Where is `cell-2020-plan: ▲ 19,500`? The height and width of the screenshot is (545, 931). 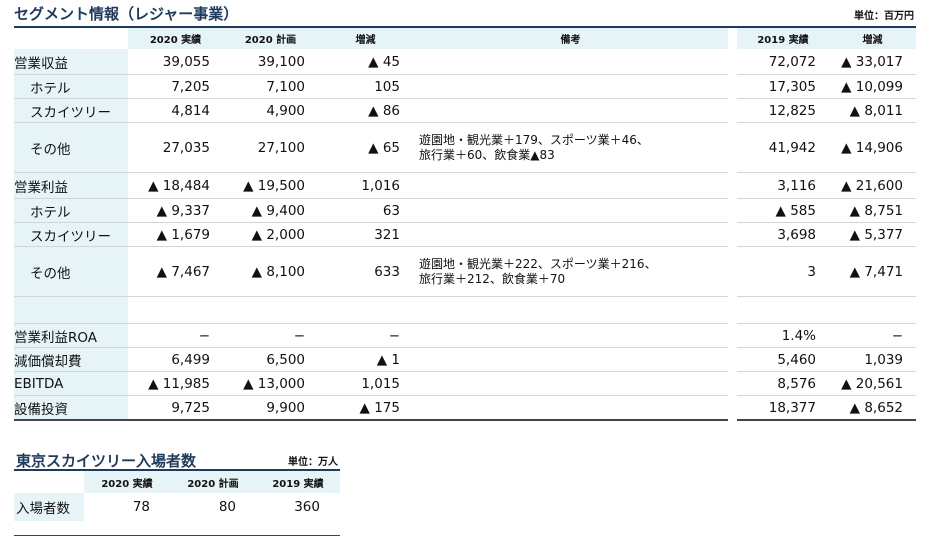 cell-2020-plan: ▲ 19,500 is located at coordinates (270, 185).